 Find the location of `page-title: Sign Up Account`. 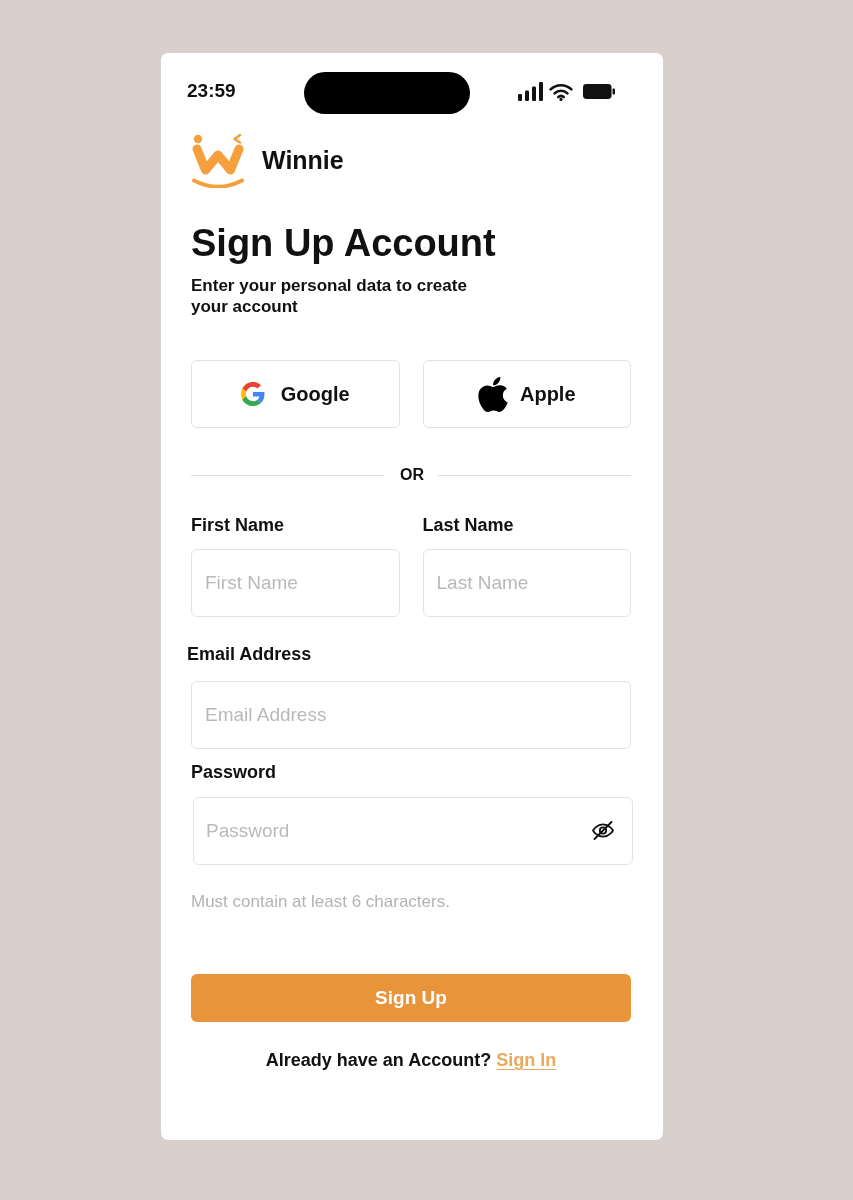

page-title: Sign Up Account is located at coordinates (344, 243).